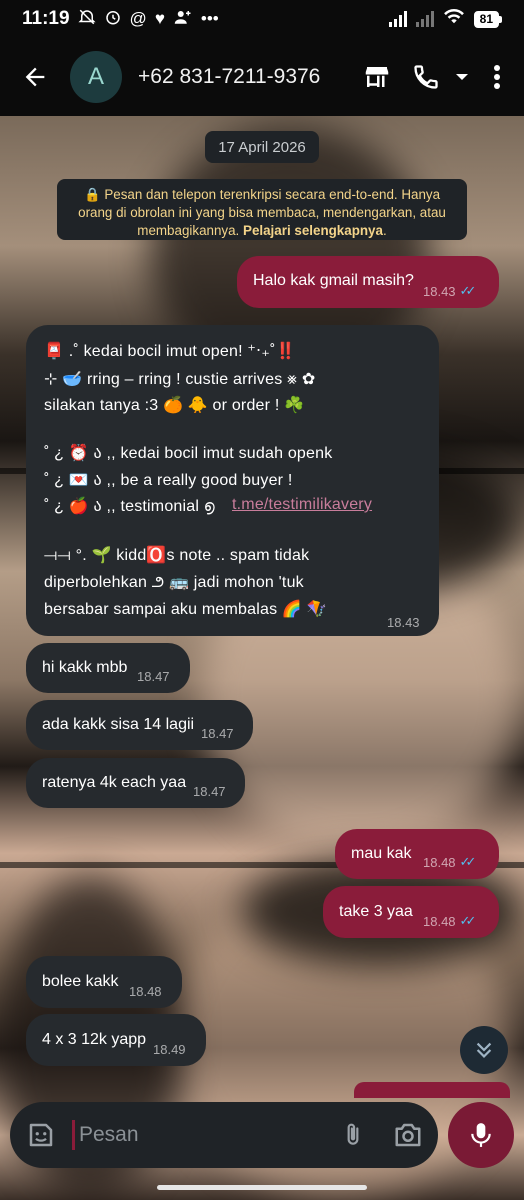  I want to click on learn-more-link: Pelajari selengkapnya, so click(313, 230).